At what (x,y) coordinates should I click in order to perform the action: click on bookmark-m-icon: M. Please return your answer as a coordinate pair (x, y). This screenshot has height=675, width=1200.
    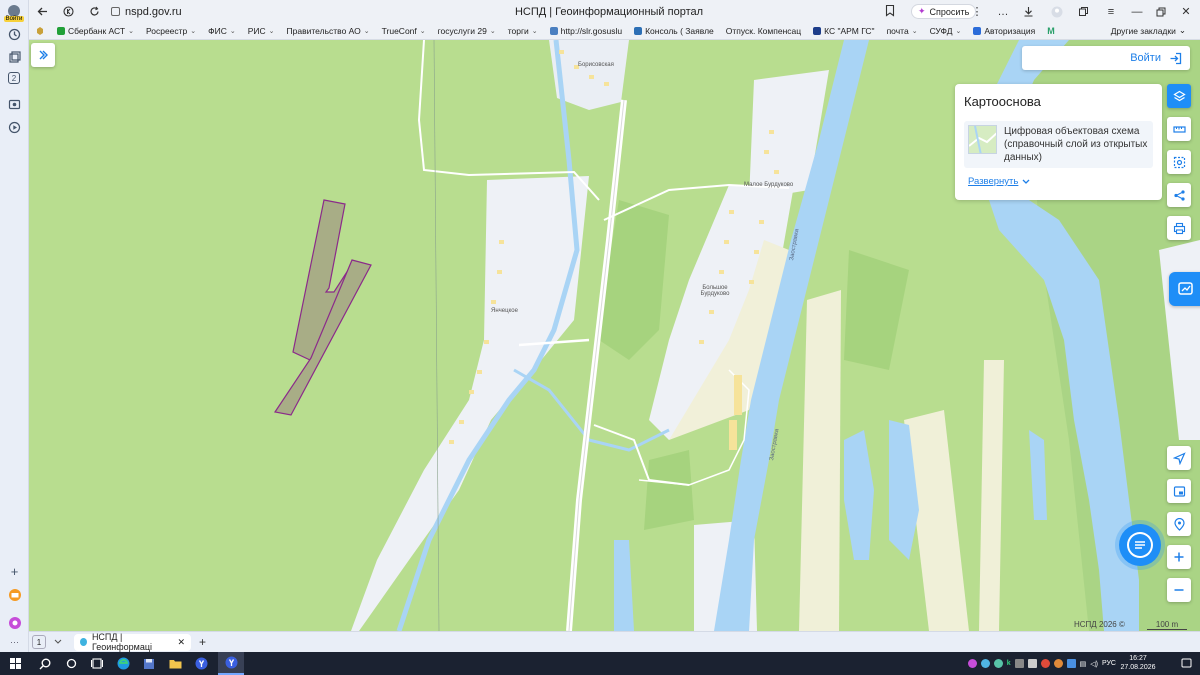
    Looking at the image, I should click on (1051, 31).